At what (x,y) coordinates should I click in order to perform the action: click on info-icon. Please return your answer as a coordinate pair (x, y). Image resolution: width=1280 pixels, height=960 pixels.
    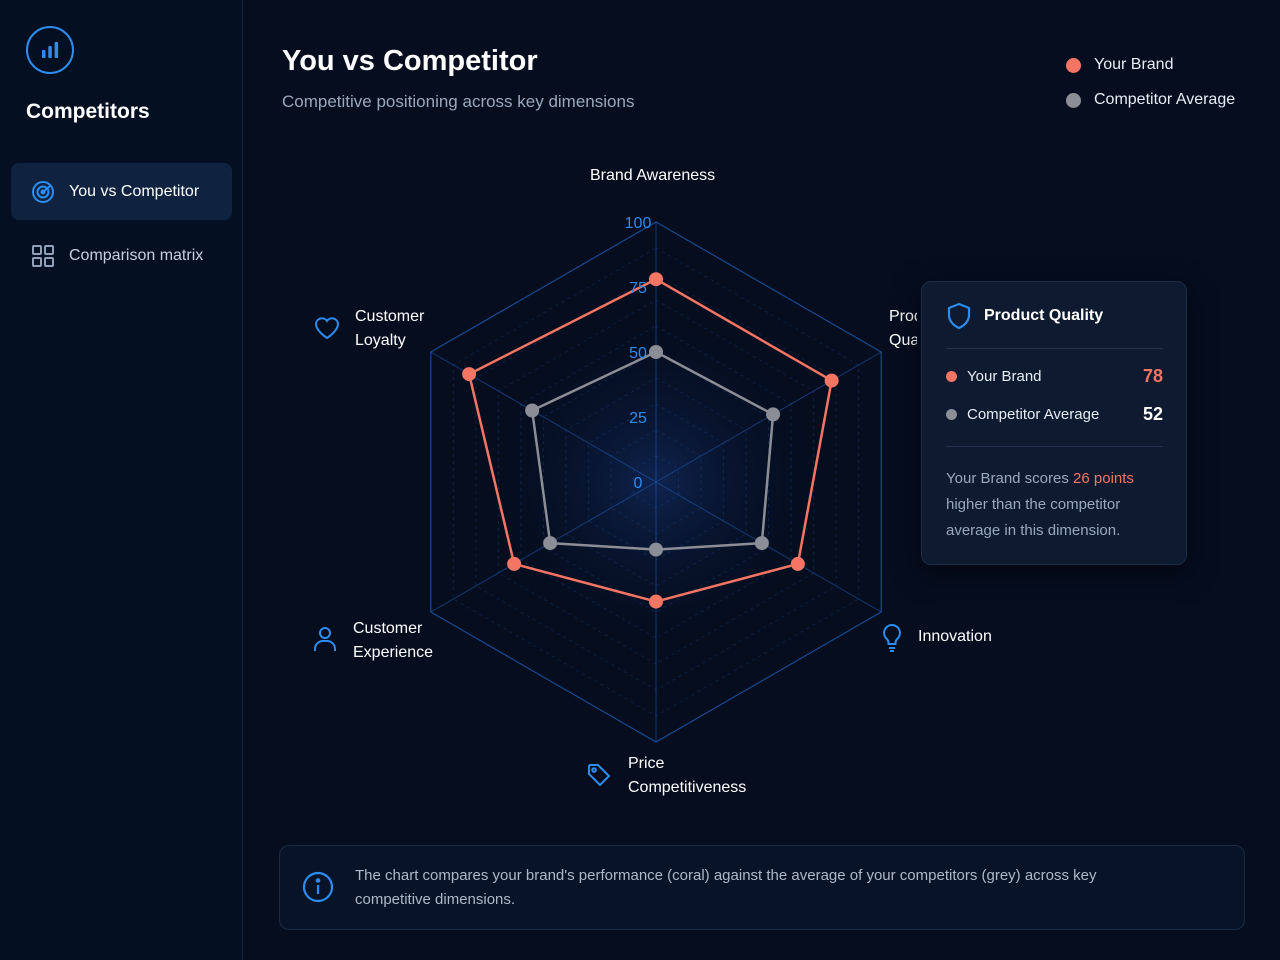
    Looking at the image, I should click on (318, 889).